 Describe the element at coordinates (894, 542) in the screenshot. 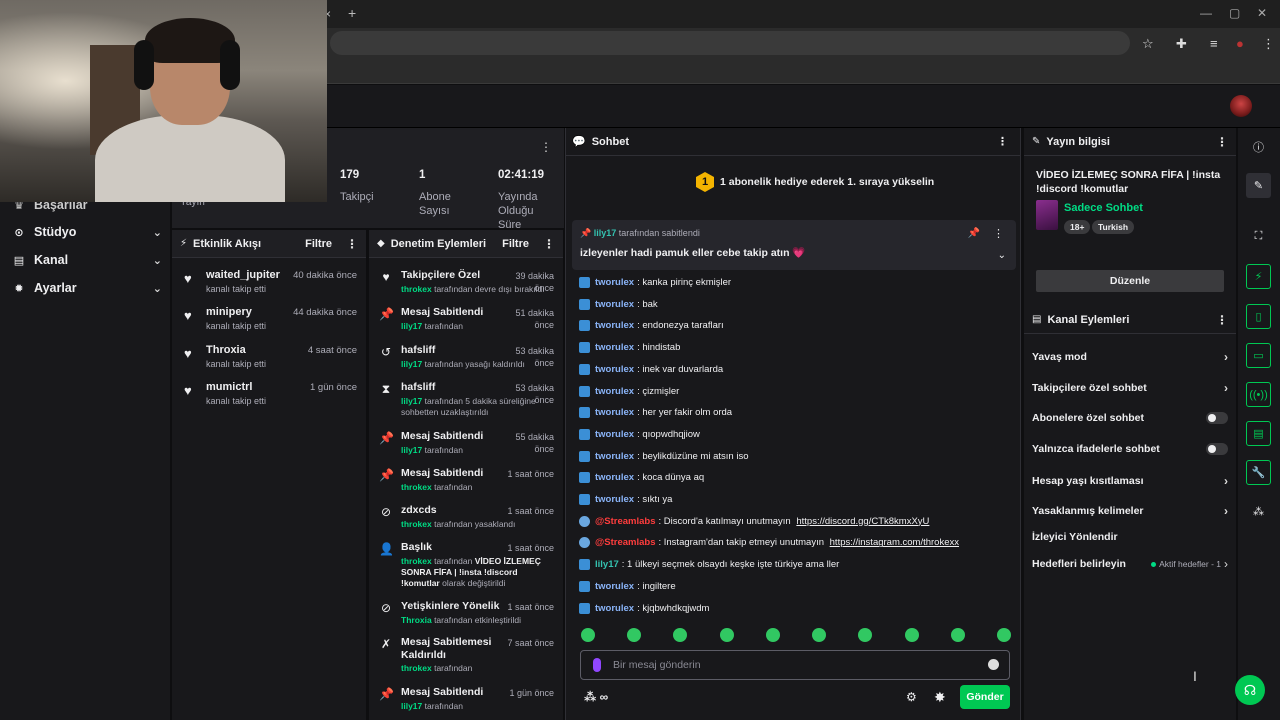

I see `chat-link: https://instagram.com/throkexx` at that location.